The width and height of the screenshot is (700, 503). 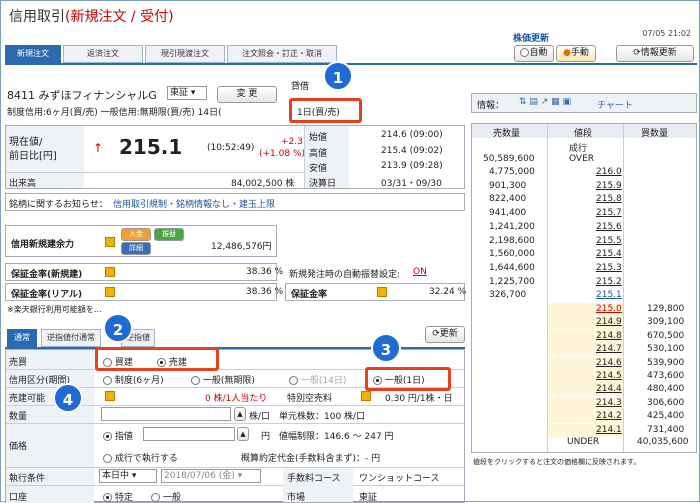 I want to click on general-account-radio: 一般, so click(x=166, y=496).